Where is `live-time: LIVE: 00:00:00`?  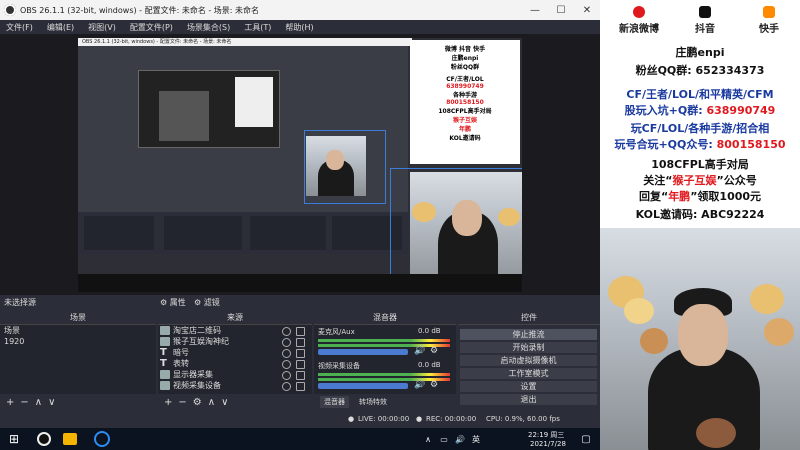
live-time: LIVE: 00:00:00 is located at coordinates (384, 419).